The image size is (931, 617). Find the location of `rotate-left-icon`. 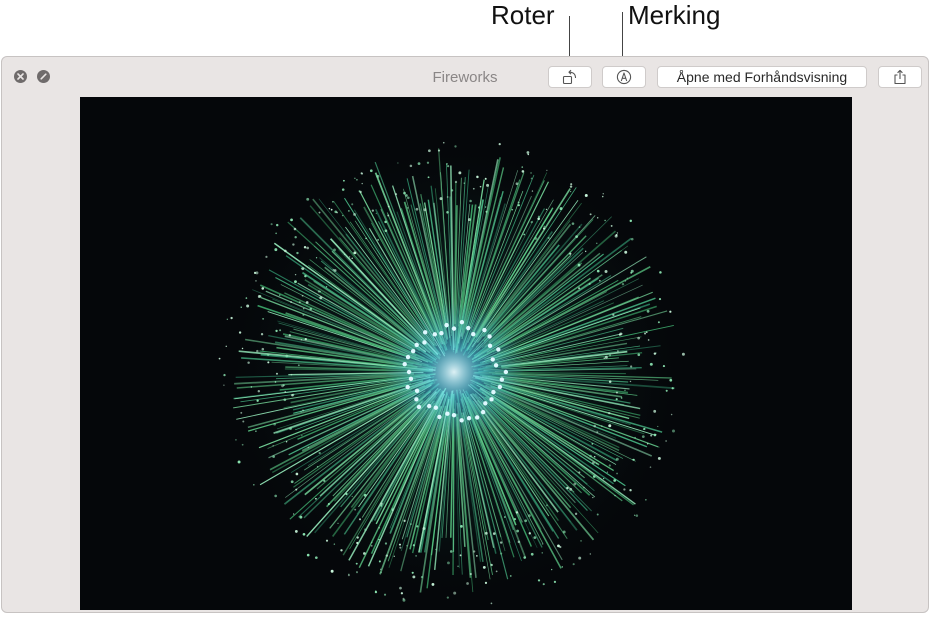

rotate-left-icon is located at coordinates (569, 77).